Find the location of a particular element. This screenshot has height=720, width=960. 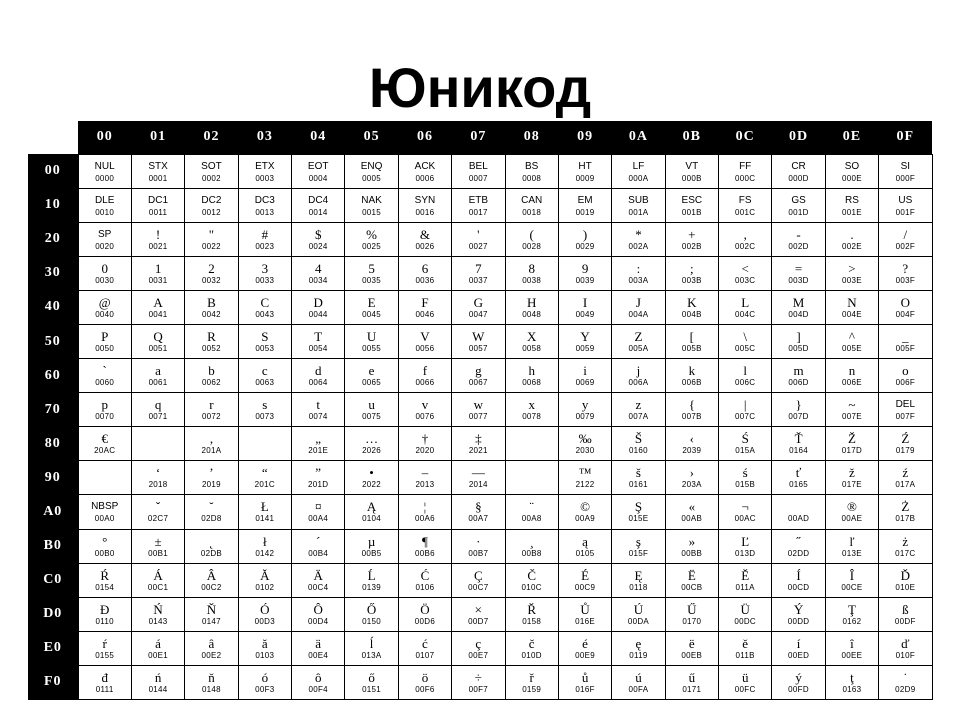

code-cell-015E: Ş 015E is located at coordinates (638, 512).